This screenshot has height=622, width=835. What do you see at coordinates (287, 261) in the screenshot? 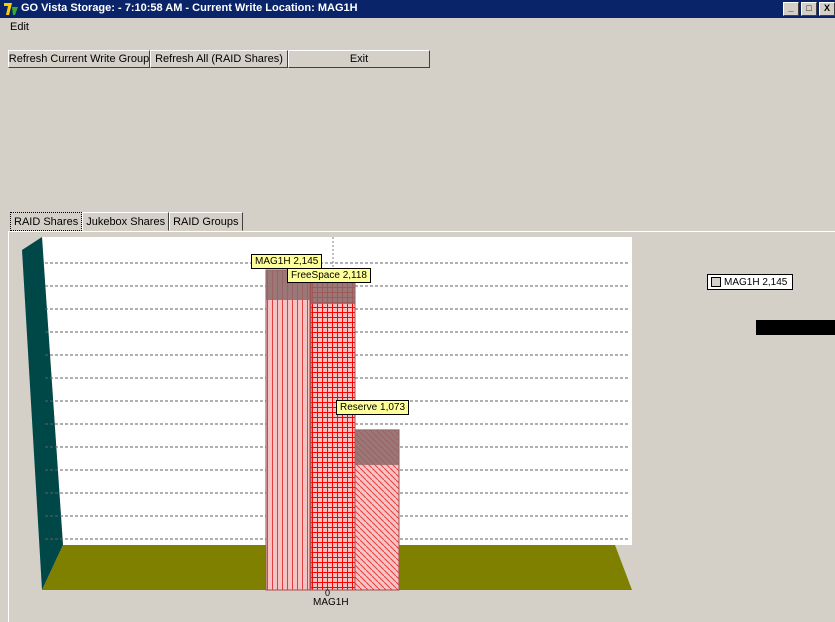
I see `tooltip-mag1h: MAG1H 2,145` at bounding box center [287, 261].